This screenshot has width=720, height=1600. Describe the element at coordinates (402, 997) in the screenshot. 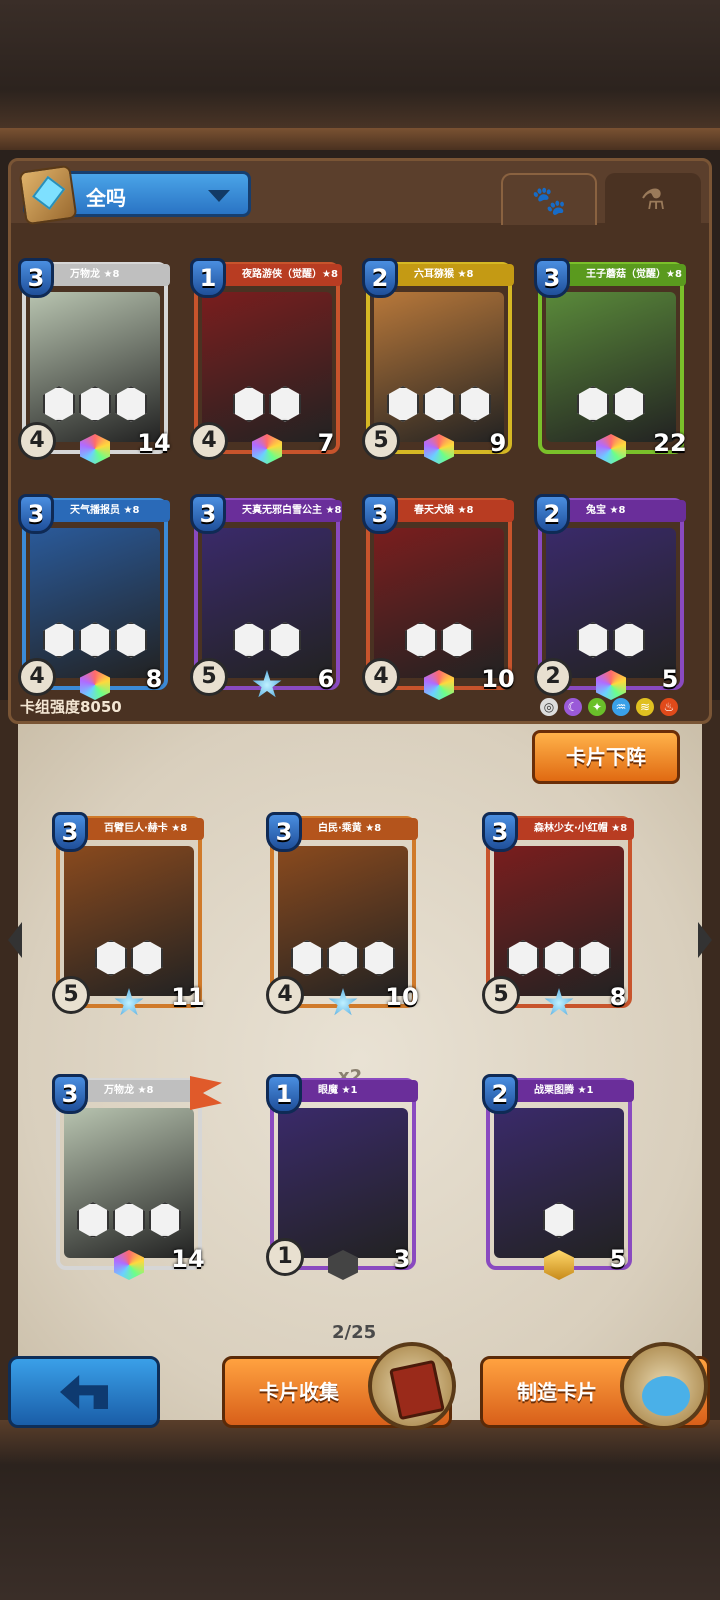

I see `card-health: 10` at that location.